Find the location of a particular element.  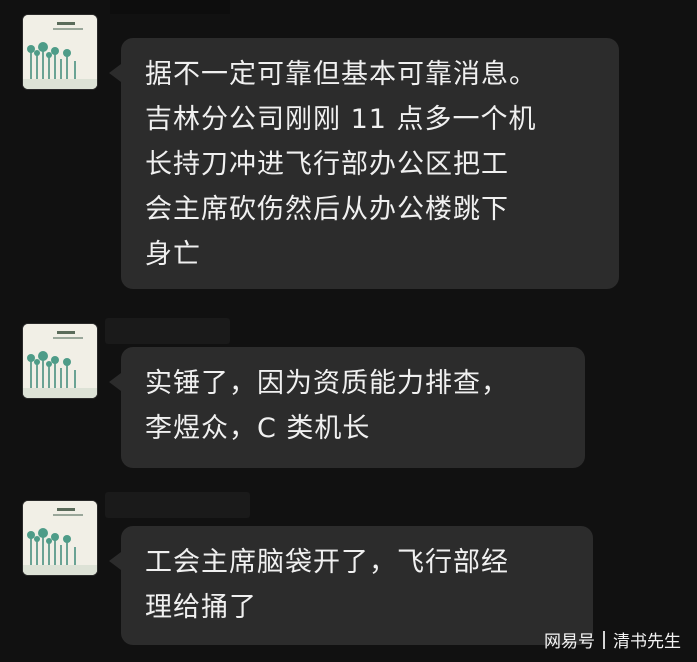

message-line: 工会主席脑袋开了，飞行部经 is located at coordinates (327, 562).